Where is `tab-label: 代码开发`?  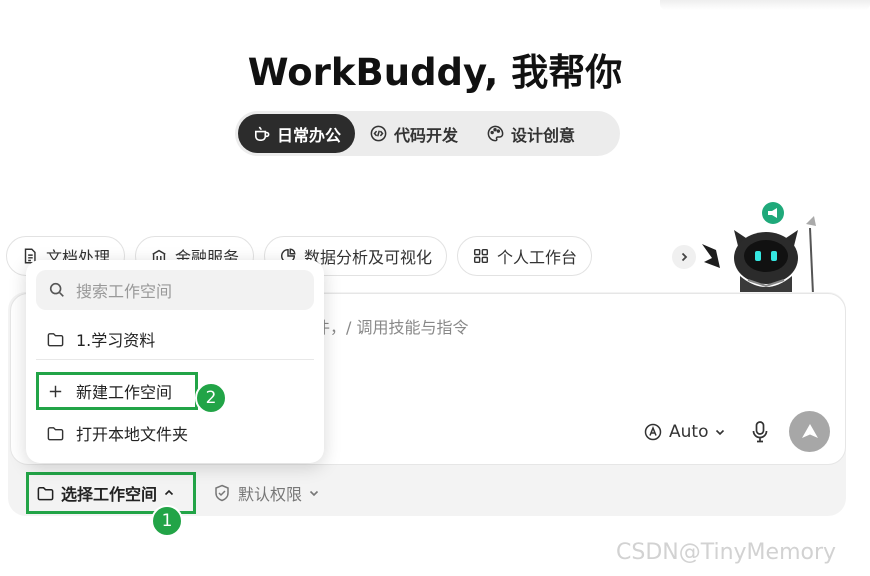 tab-label: 代码开发 is located at coordinates (426, 135).